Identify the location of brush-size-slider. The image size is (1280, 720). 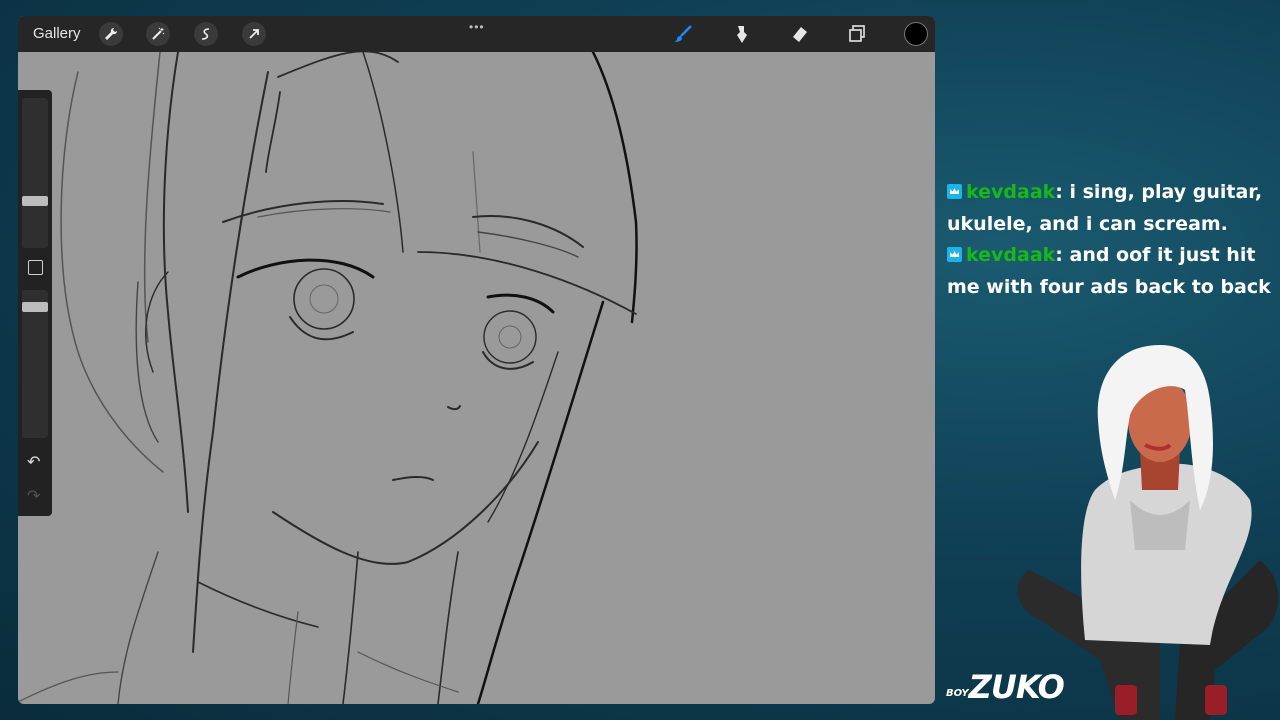
(35, 173).